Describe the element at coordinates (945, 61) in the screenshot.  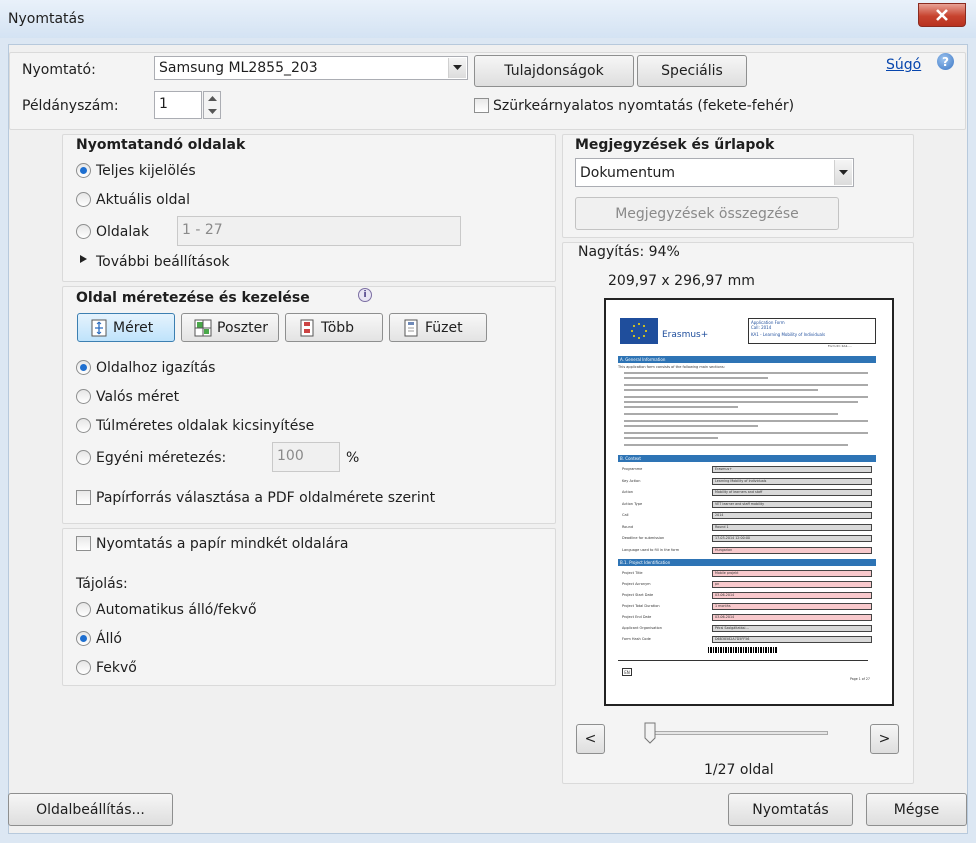
I see `help-icon: ?` at that location.